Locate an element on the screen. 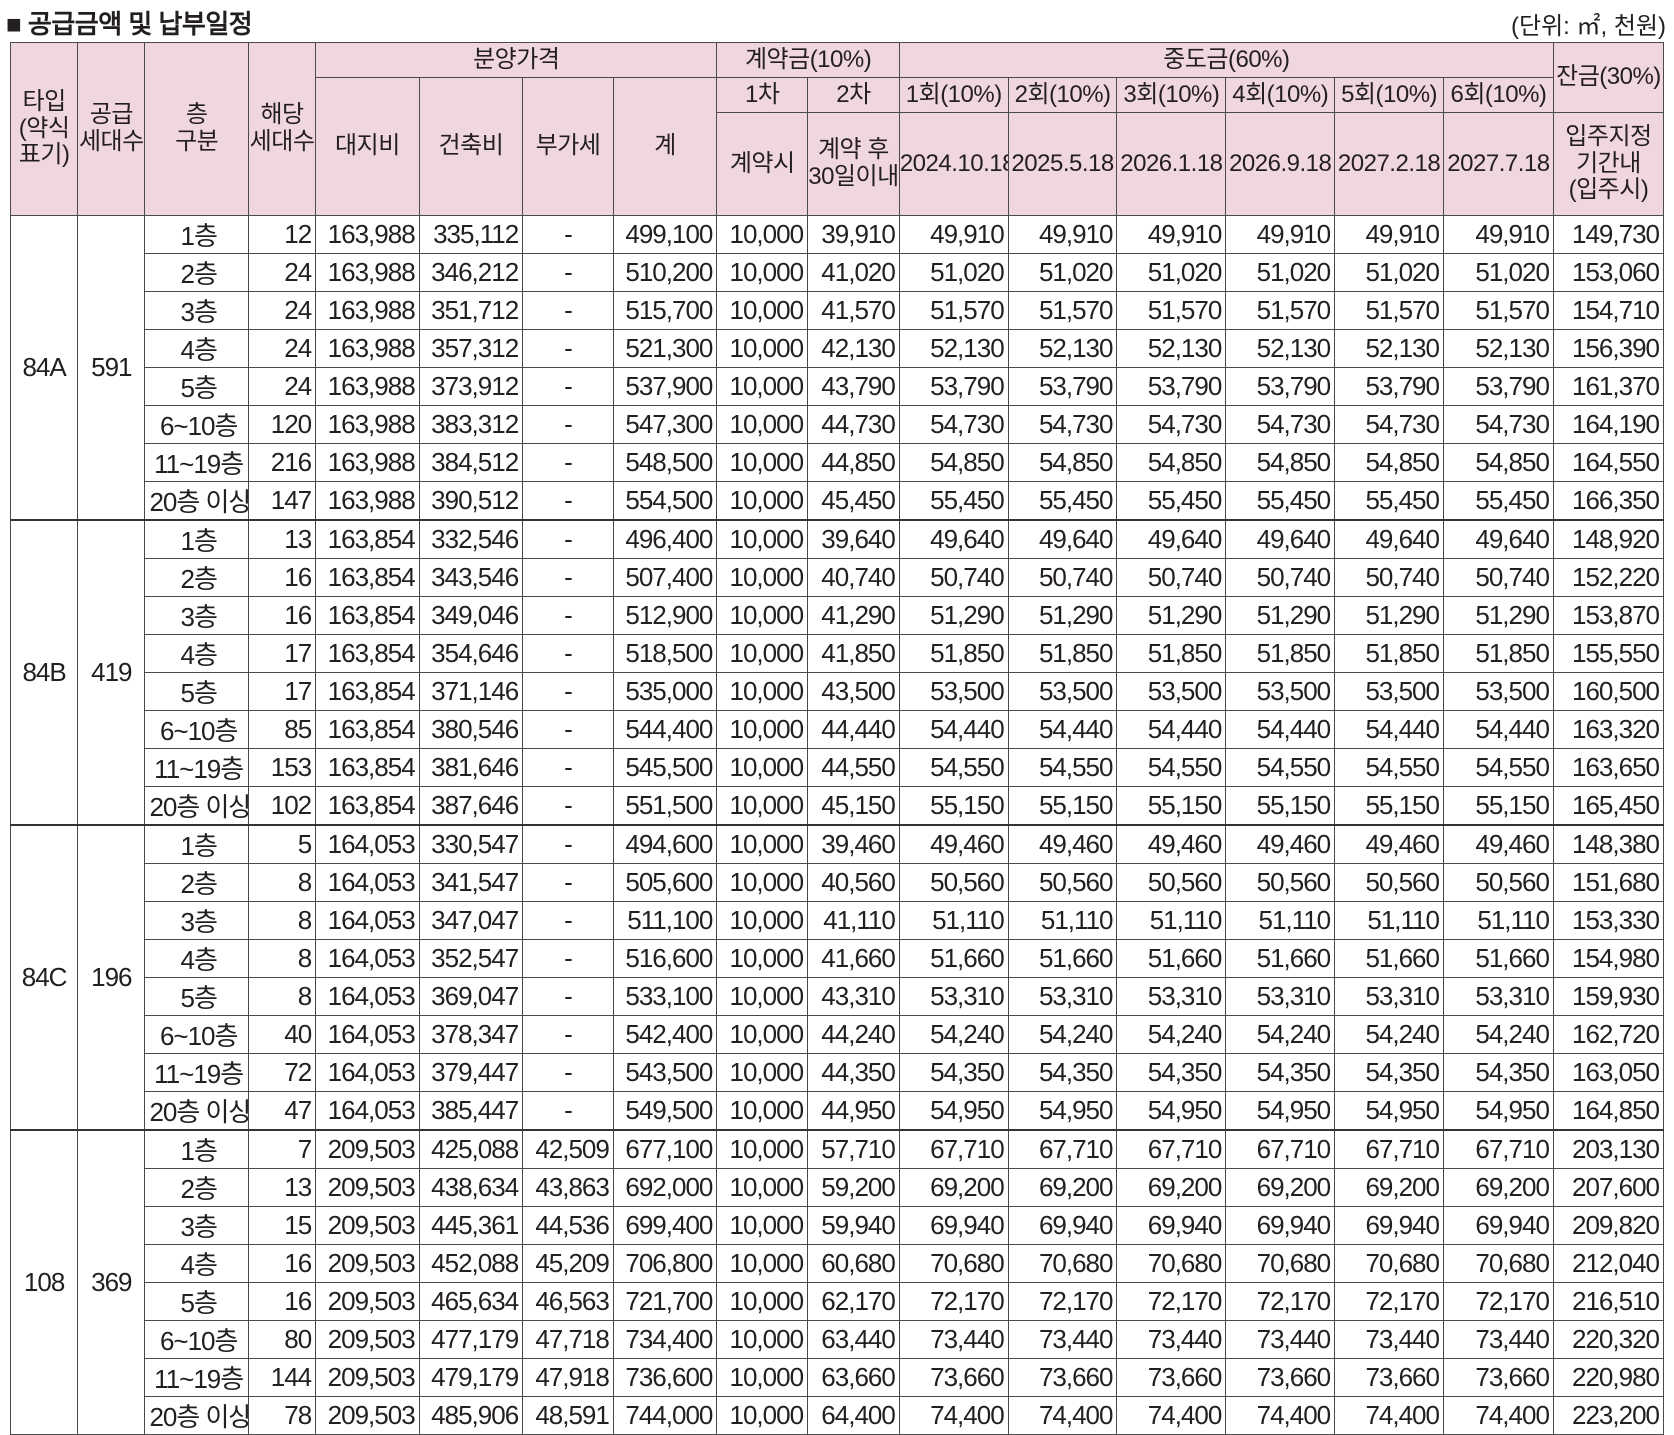  cell-middle-2: 55,150 is located at coordinates (1062, 806).